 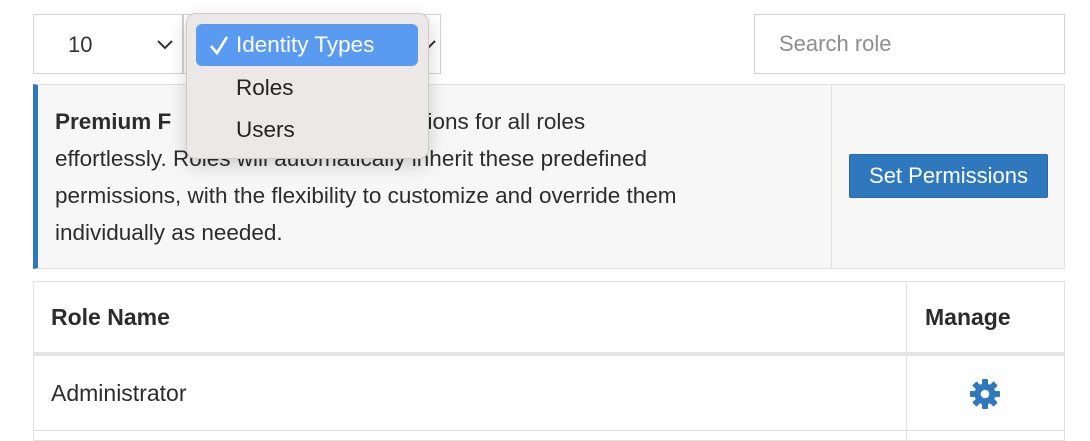 I want to click on page-size-select: 10, so click(x=108, y=44).